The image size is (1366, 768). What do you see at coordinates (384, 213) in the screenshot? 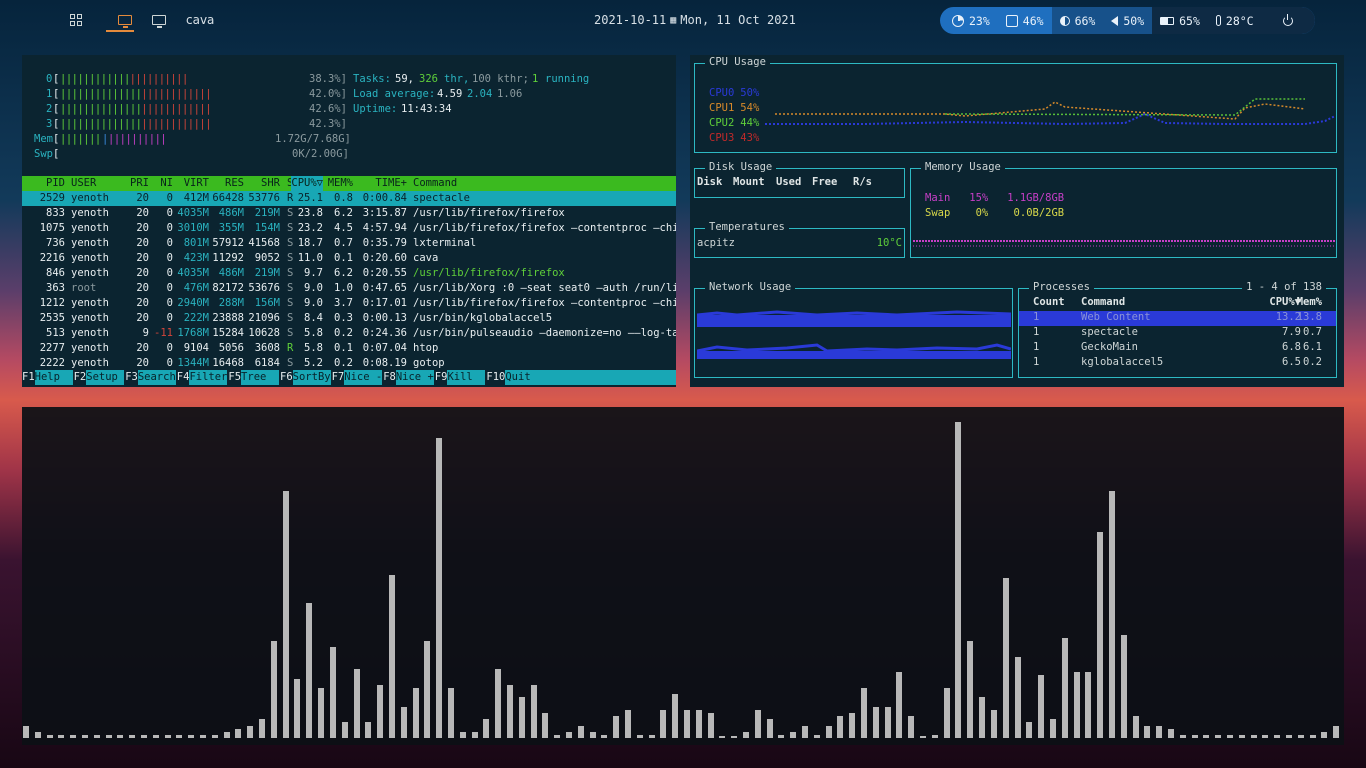
I see `cell-time: 3:15.87` at bounding box center [384, 213].